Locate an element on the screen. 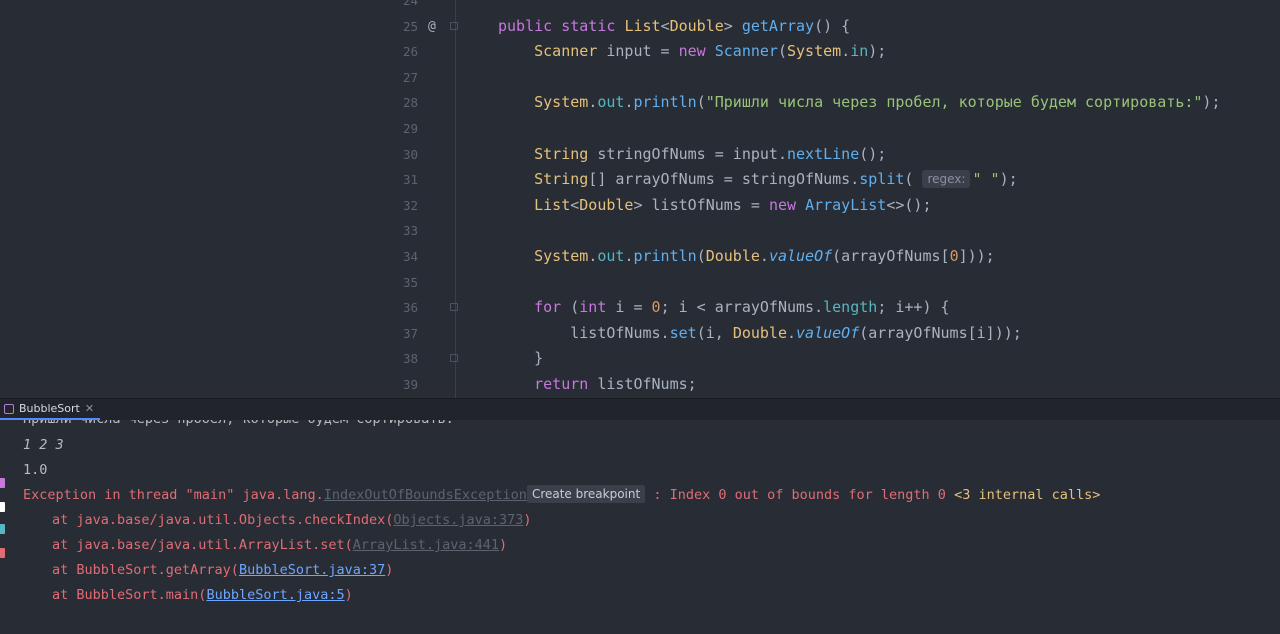 The image size is (1280, 634). line-number: 34 is located at coordinates (407, 257).